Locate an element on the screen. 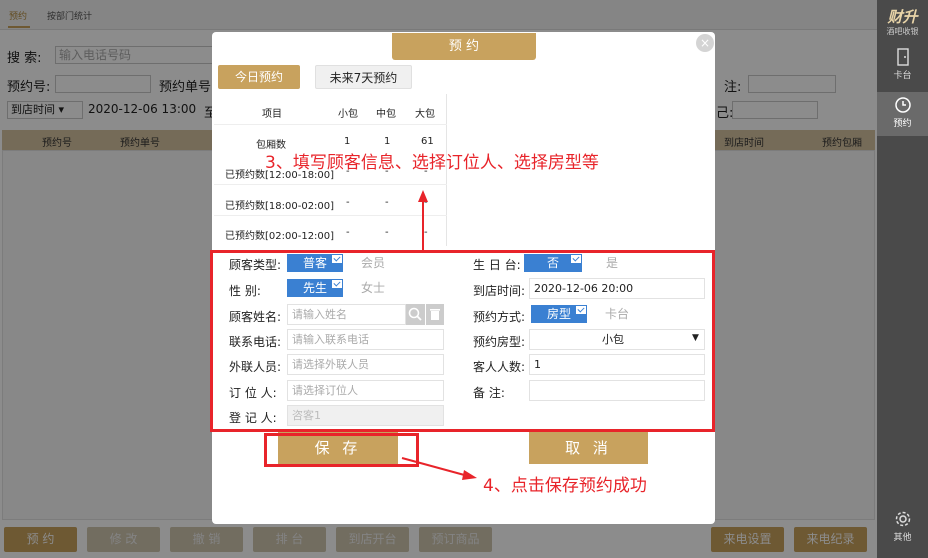  sidebar-item-label: 其他 is located at coordinates (902, 538).